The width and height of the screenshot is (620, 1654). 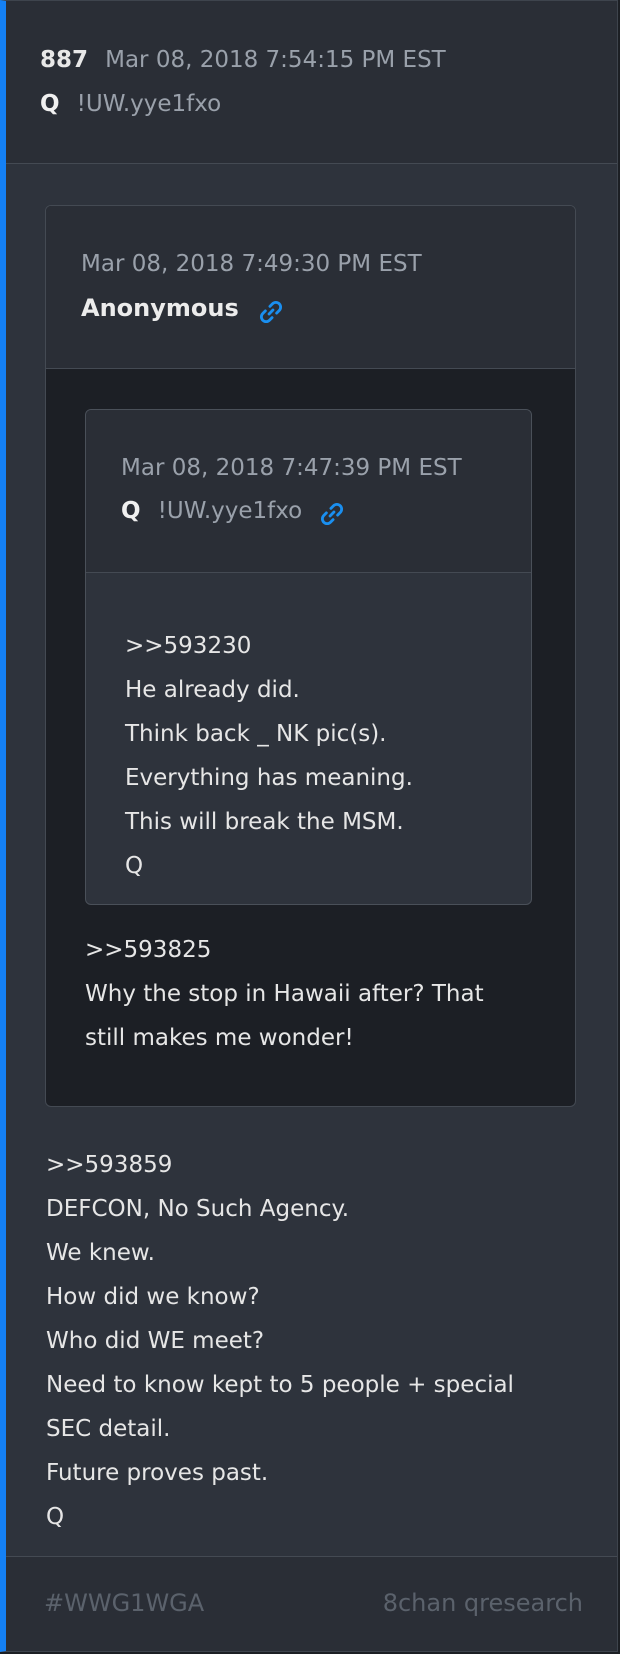 I want to click on body-line: Why the stop in Hawaii after? That, so click(x=284, y=994).